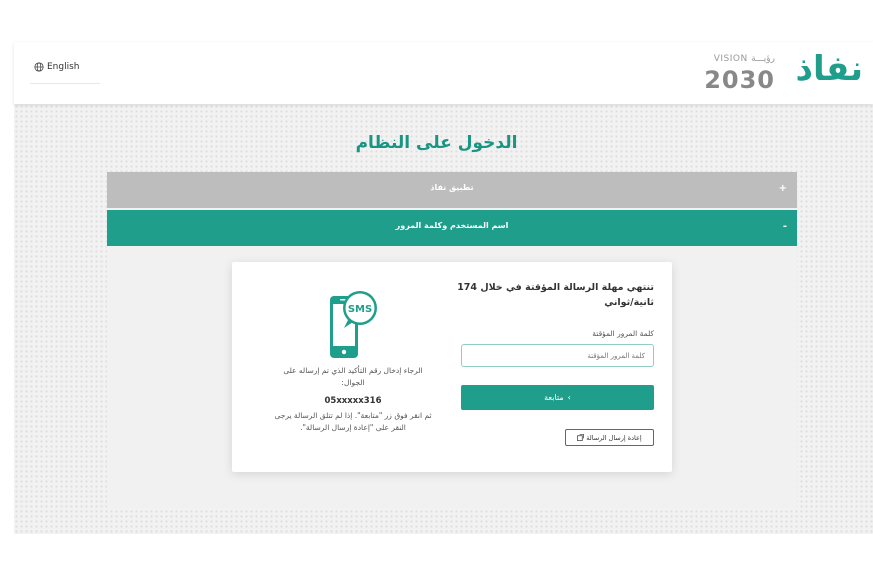  I want to click on vision-logo-year: 2030, so click(739, 80).